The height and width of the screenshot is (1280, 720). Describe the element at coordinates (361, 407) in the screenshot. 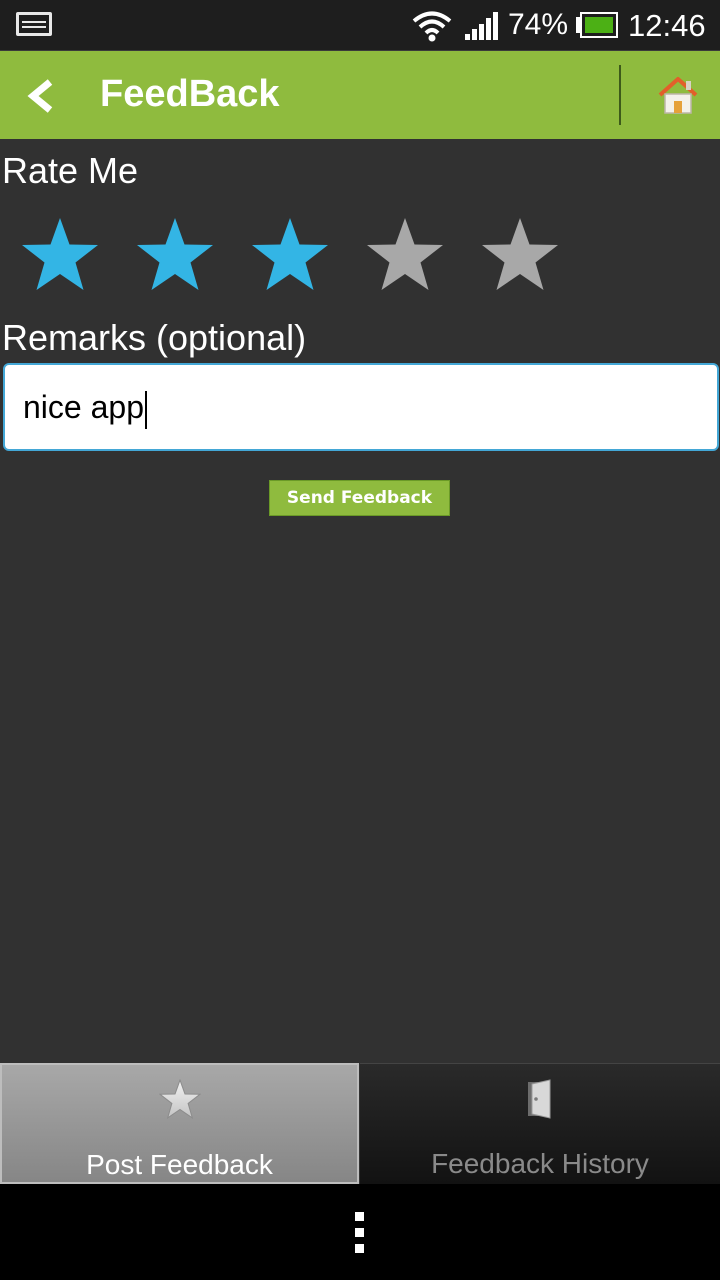

I see `remarks-input: nice app` at that location.